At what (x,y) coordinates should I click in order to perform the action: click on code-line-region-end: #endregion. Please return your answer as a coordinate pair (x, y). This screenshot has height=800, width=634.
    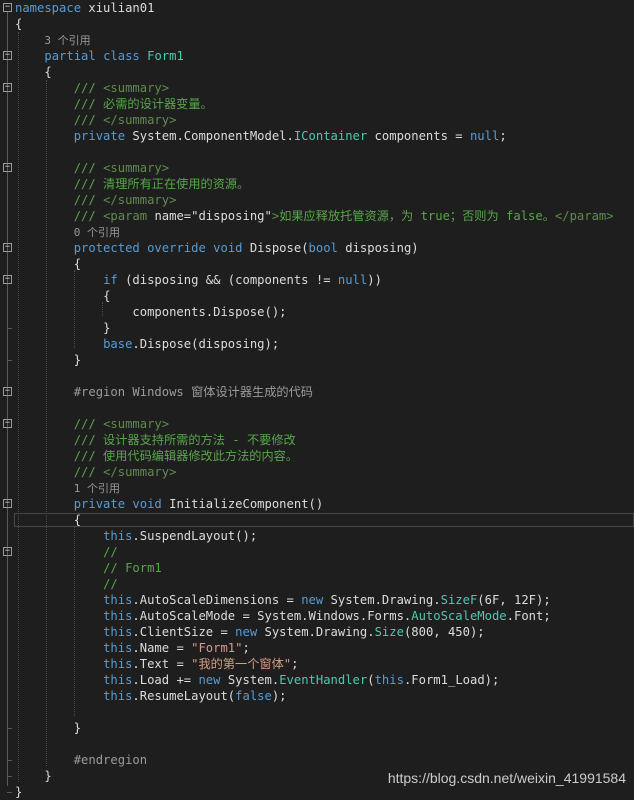
    Looking at the image, I should click on (317, 760).